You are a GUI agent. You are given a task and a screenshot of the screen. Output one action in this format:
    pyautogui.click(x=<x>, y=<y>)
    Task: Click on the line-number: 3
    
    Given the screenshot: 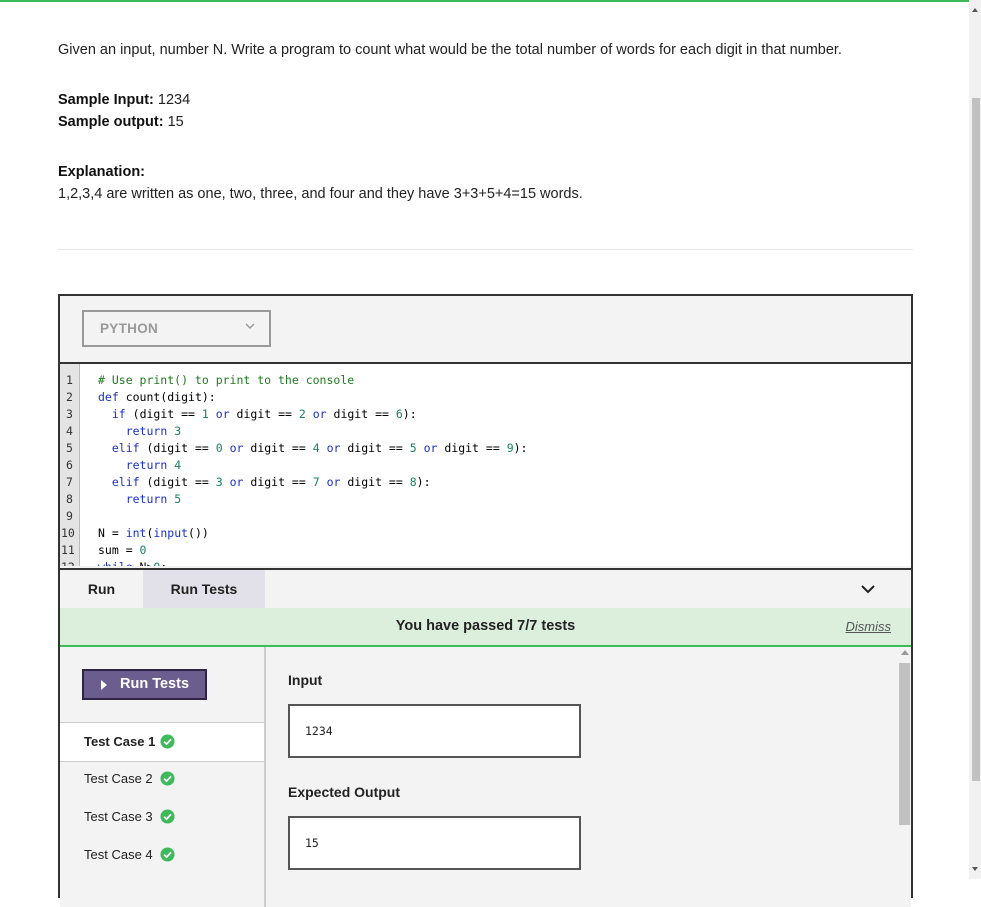 What is the action you would take?
    pyautogui.click(x=69, y=414)
    